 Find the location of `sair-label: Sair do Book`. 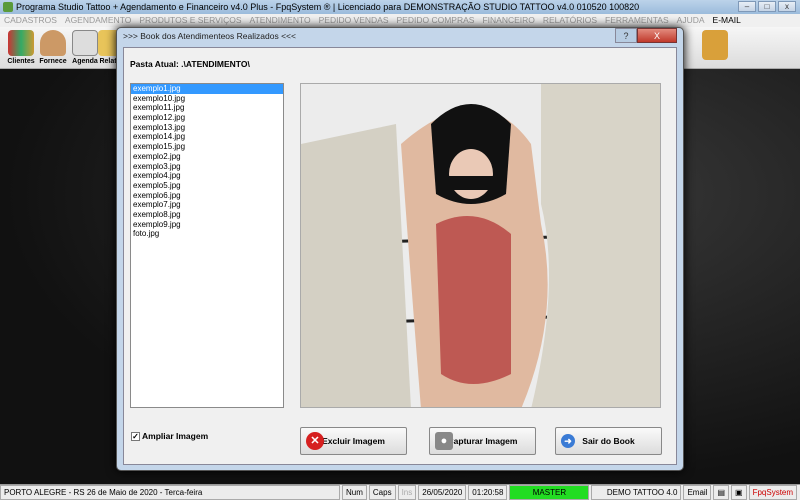

sair-label: Sair do Book is located at coordinates (608, 441).